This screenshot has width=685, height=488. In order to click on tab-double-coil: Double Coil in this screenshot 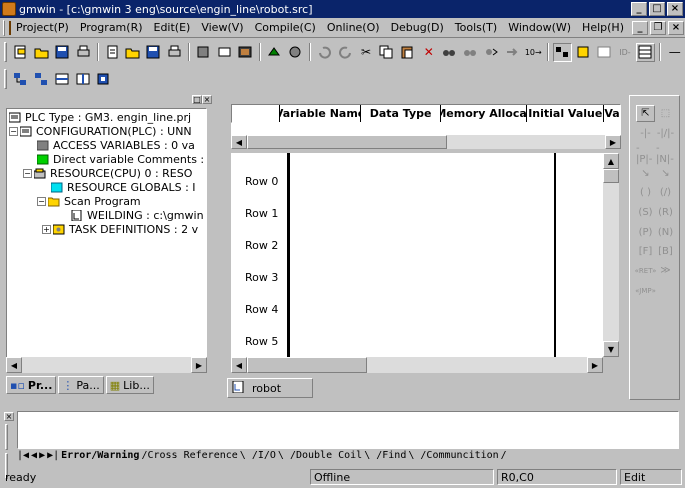, I will do `click(329, 455)`.